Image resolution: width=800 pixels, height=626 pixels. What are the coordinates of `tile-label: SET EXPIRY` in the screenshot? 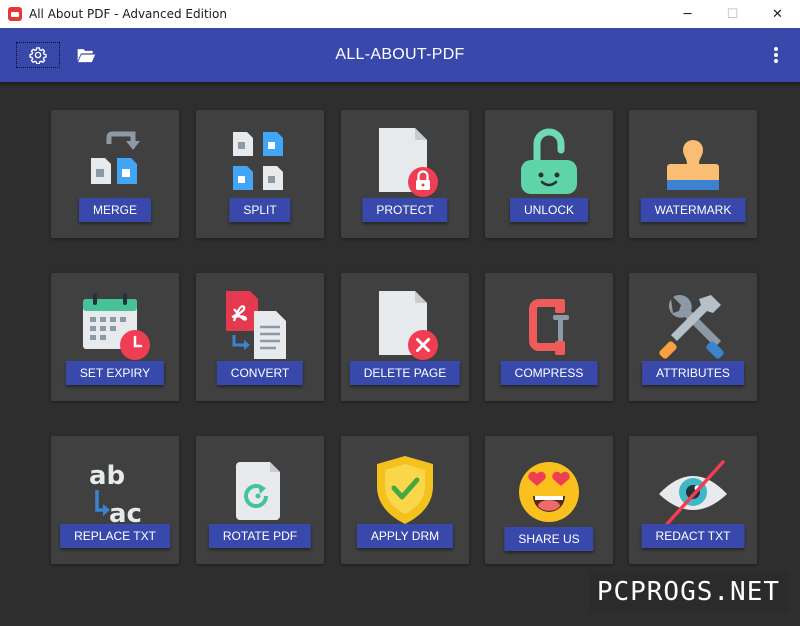 It's located at (115, 373).